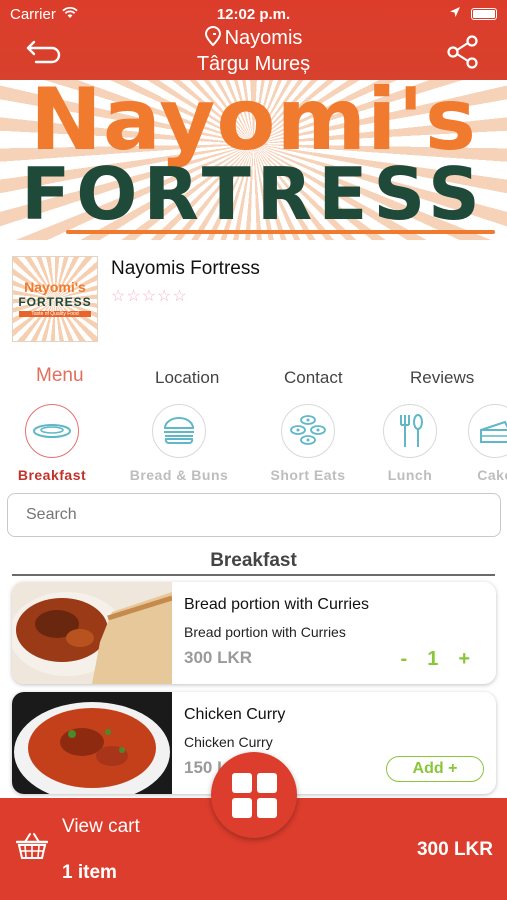 Image resolution: width=507 pixels, height=900 pixels. I want to click on cart-total: 300 LKR, so click(454, 849).